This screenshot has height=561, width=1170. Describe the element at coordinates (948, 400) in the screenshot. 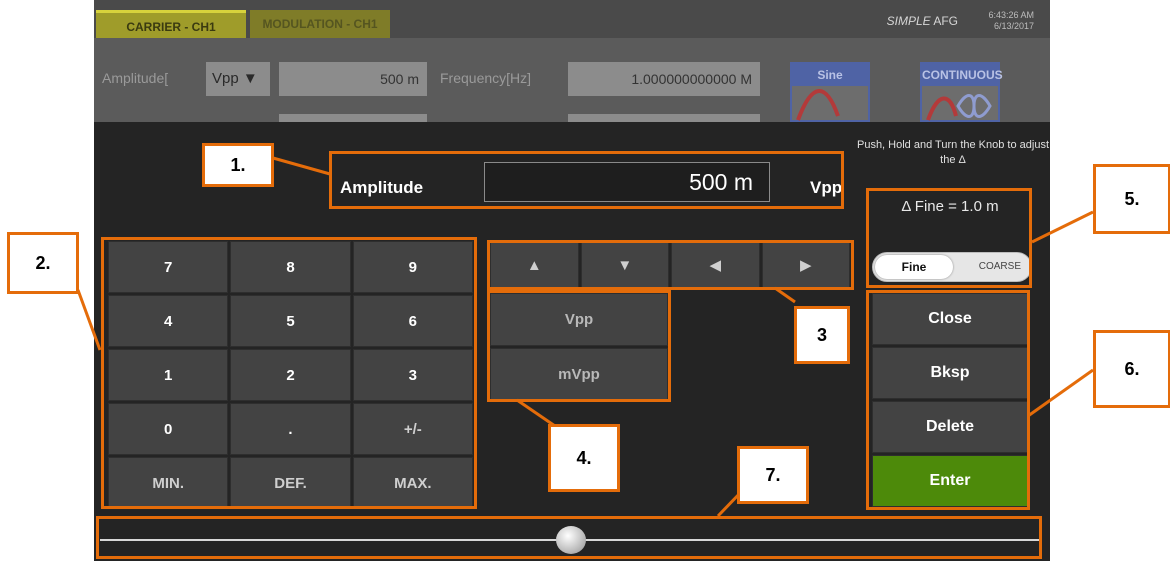

I see `highlight-actions` at that location.